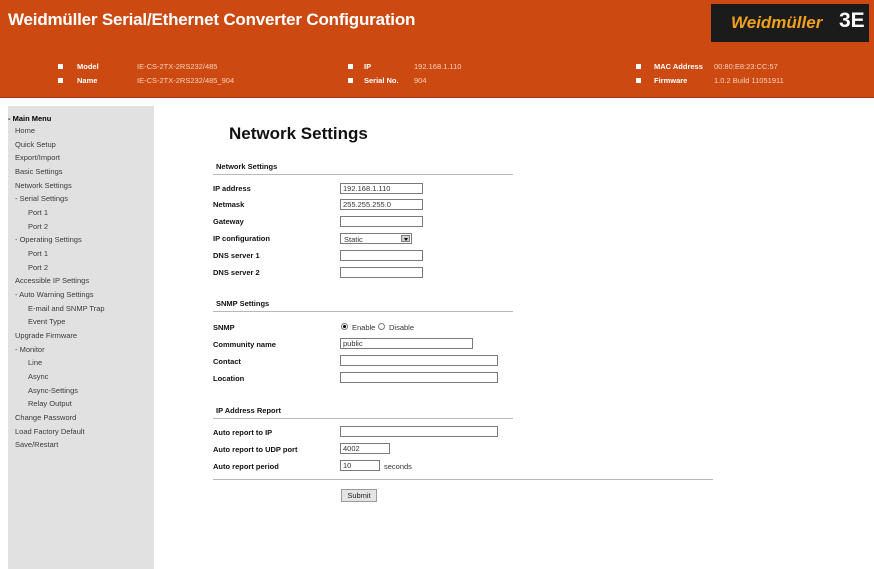  What do you see at coordinates (186, 80) in the screenshot?
I see `name-value: IE-CS-2TX-2RS232/485_904` at bounding box center [186, 80].